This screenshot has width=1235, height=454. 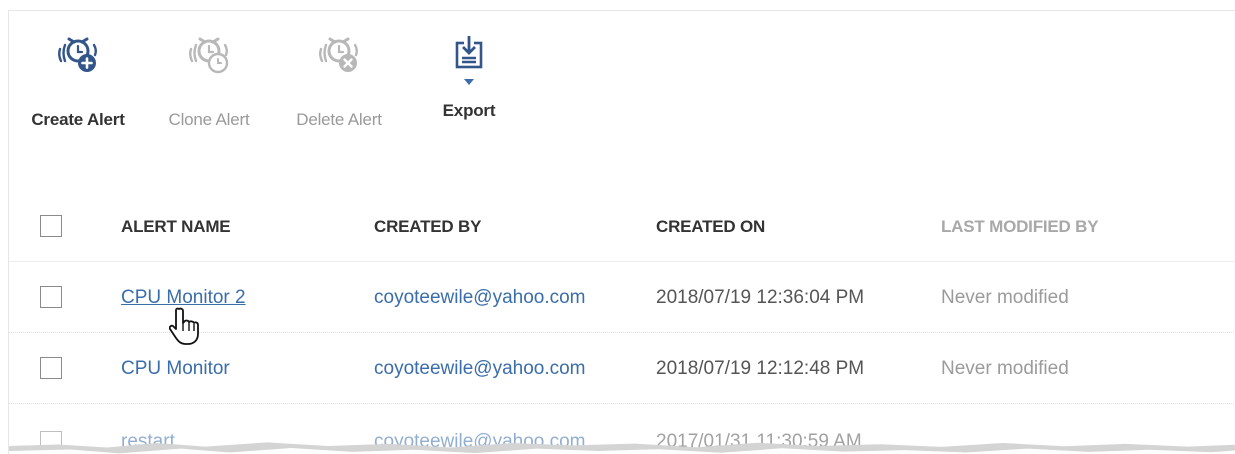 What do you see at coordinates (760, 368) in the screenshot?
I see `created-on-value: 2018/07/19 12:12:48 PM` at bounding box center [760, 368].